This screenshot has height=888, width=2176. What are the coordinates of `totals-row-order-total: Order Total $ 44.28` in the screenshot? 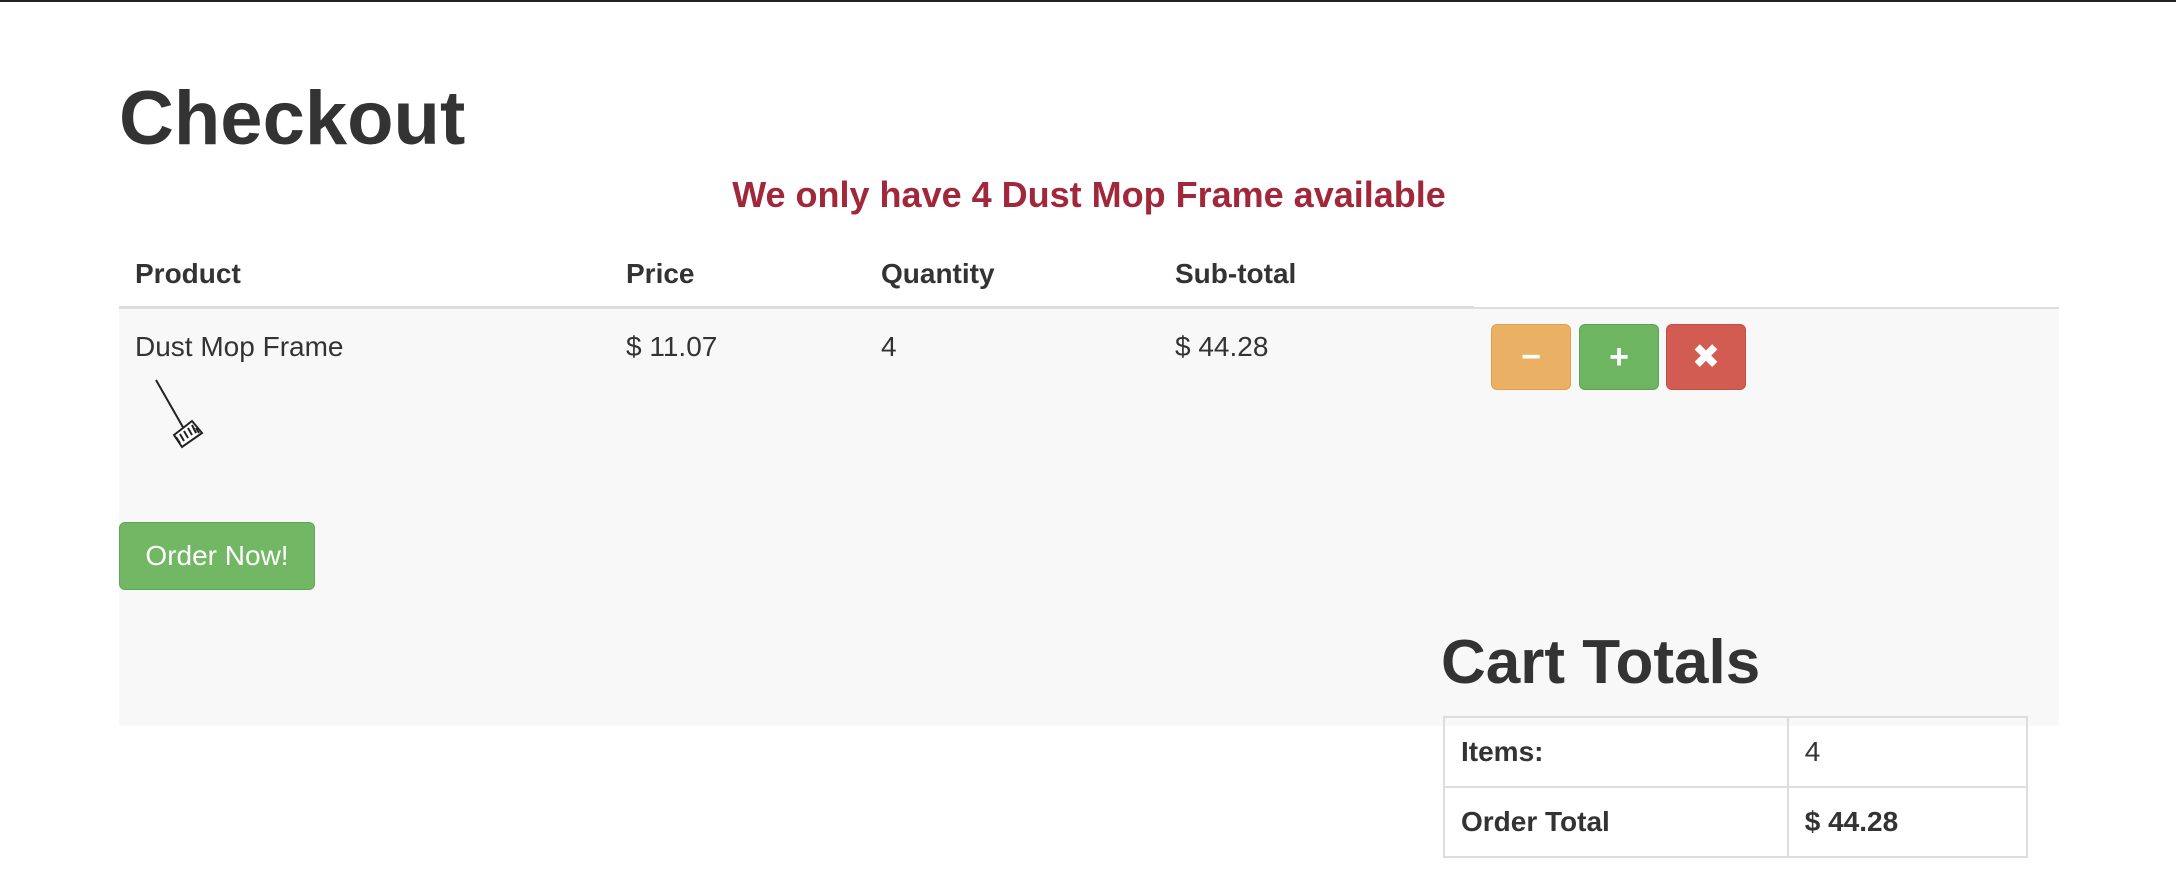 It's located at (1736, 822).